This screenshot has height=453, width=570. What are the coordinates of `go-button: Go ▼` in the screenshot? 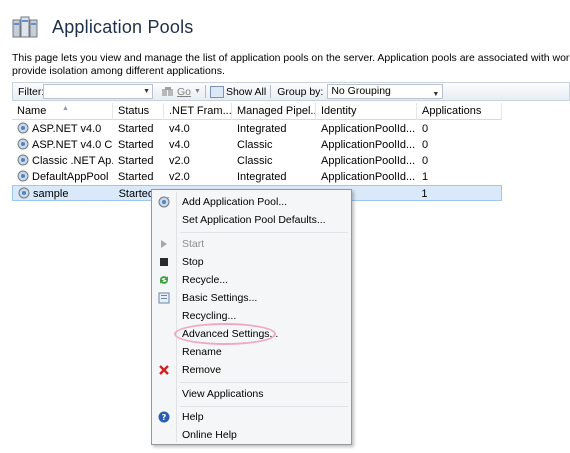 It's located at (181, 92).